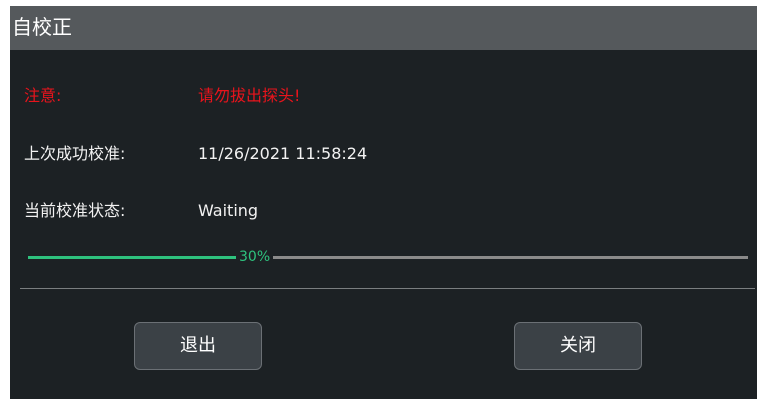  Describe the element at coordinates (198, 346) in the screenshot. I see `exit-button: 退出` at that location.